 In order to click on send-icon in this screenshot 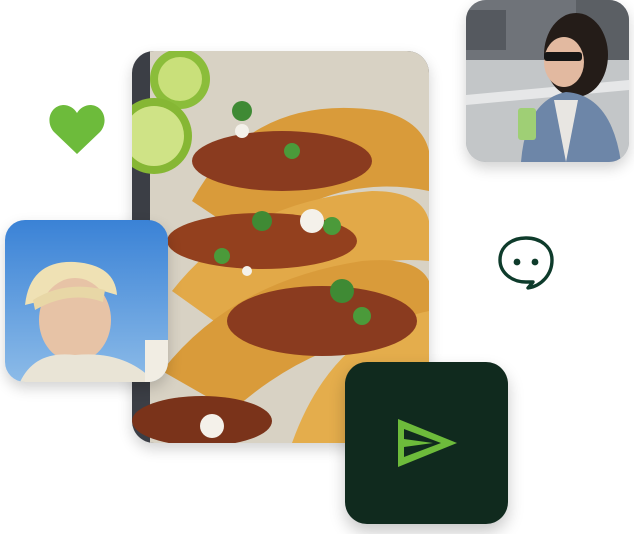, I will do `click(427, 443)`.